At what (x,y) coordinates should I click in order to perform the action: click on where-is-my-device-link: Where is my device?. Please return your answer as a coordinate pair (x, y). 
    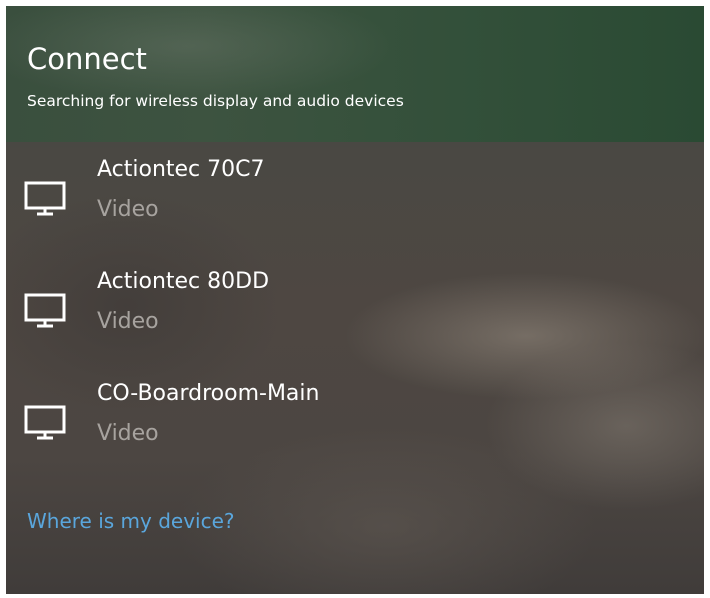
    Looking at the image, I should click on (131, 521).